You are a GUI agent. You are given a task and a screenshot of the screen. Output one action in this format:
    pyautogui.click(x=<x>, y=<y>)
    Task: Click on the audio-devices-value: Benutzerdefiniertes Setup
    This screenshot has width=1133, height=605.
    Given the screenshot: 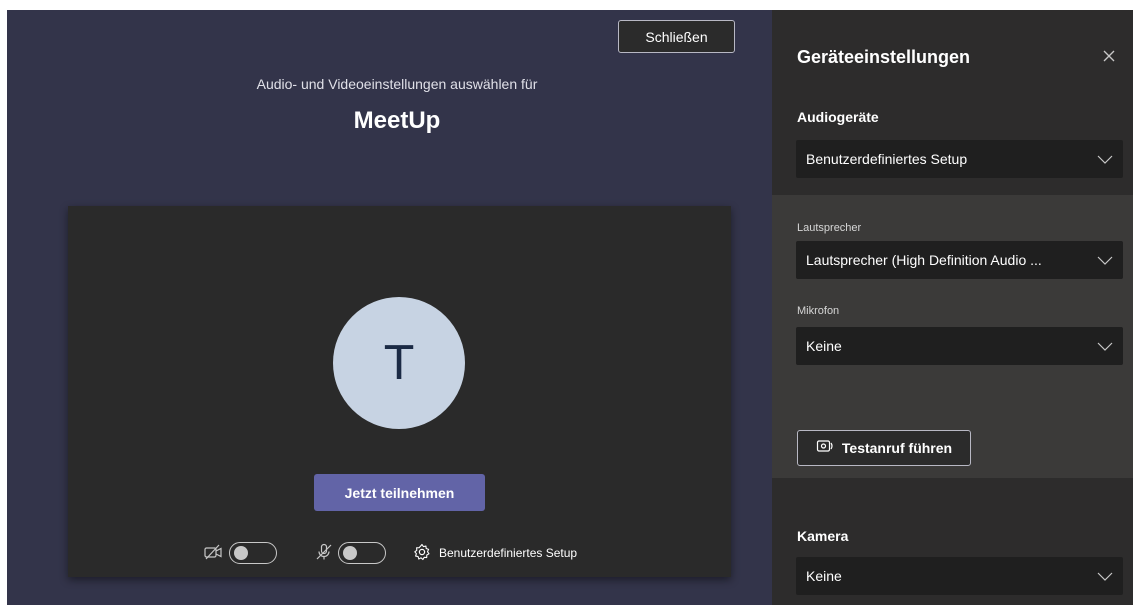 What is the action you would take?
    pyautogui.click(x=887, y=159)
    